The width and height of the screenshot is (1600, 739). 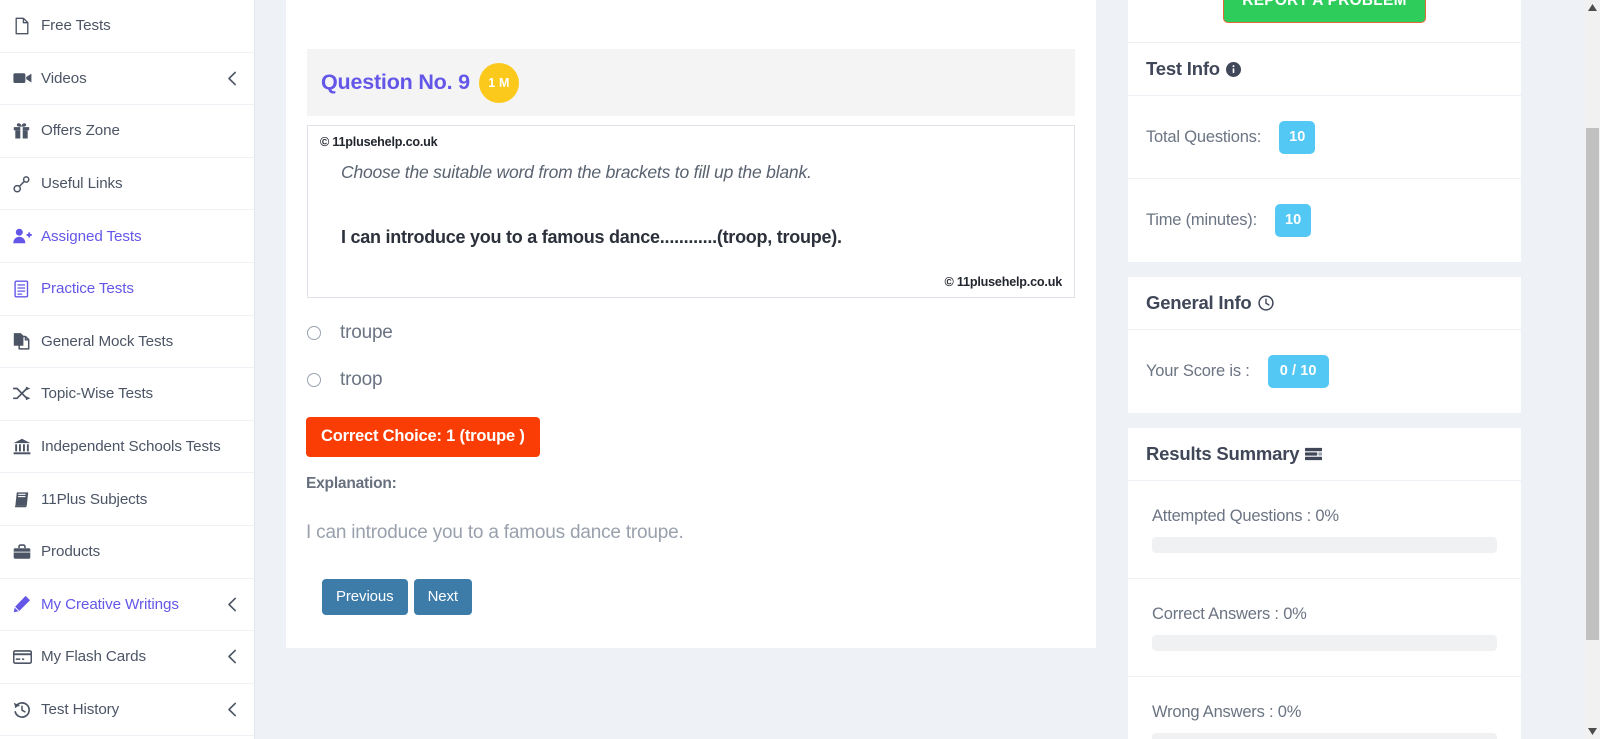 What do you see at coordinates (26, 604) in the screenshot?
I see `pencil-icon` at bounding box center [26, 604].